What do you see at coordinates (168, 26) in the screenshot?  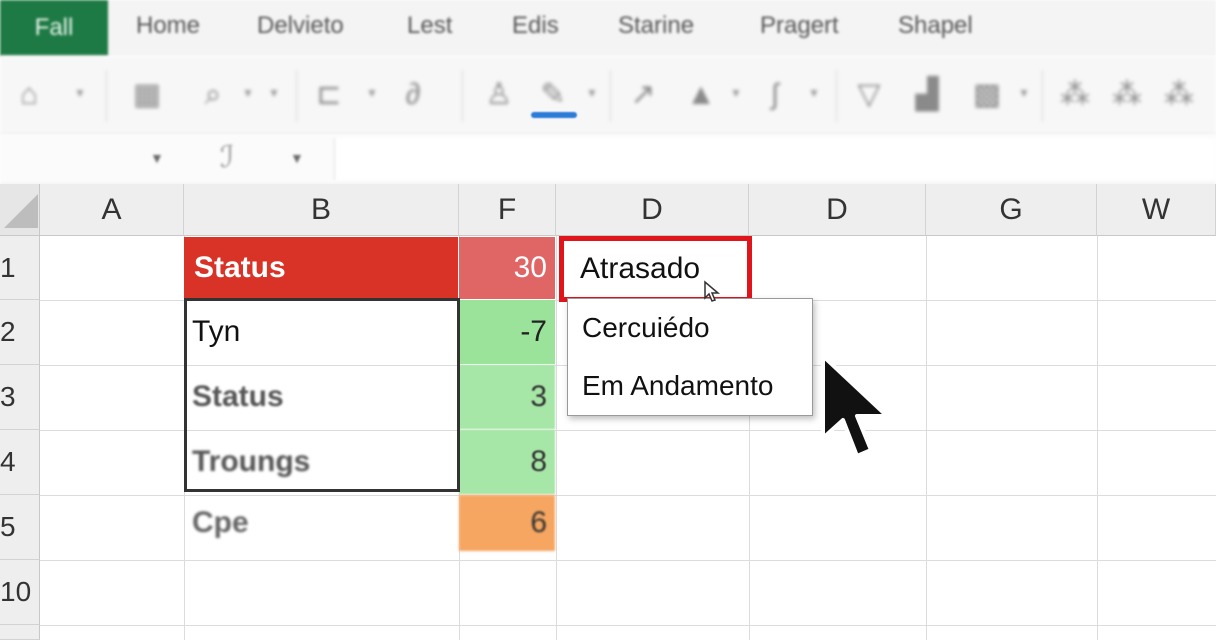 I see `tab-home: Home` at bounding box center [168, 26].